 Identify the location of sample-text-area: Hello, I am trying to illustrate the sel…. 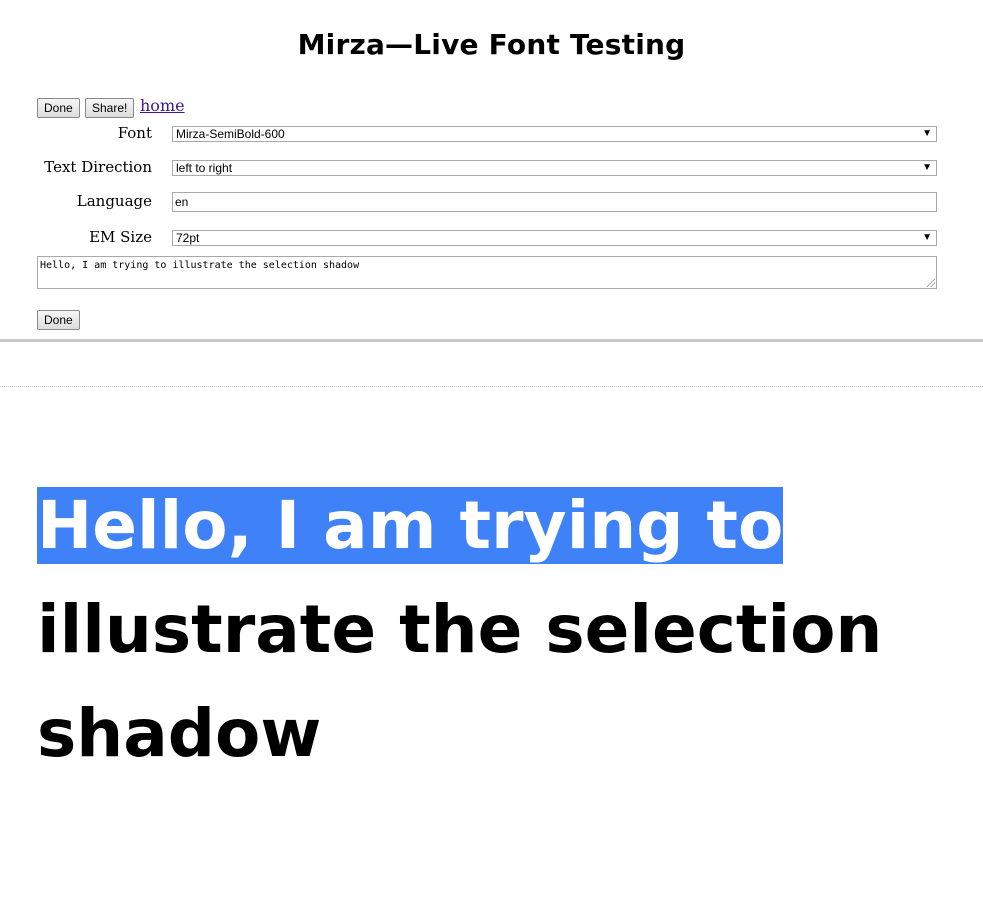
(487, 272).